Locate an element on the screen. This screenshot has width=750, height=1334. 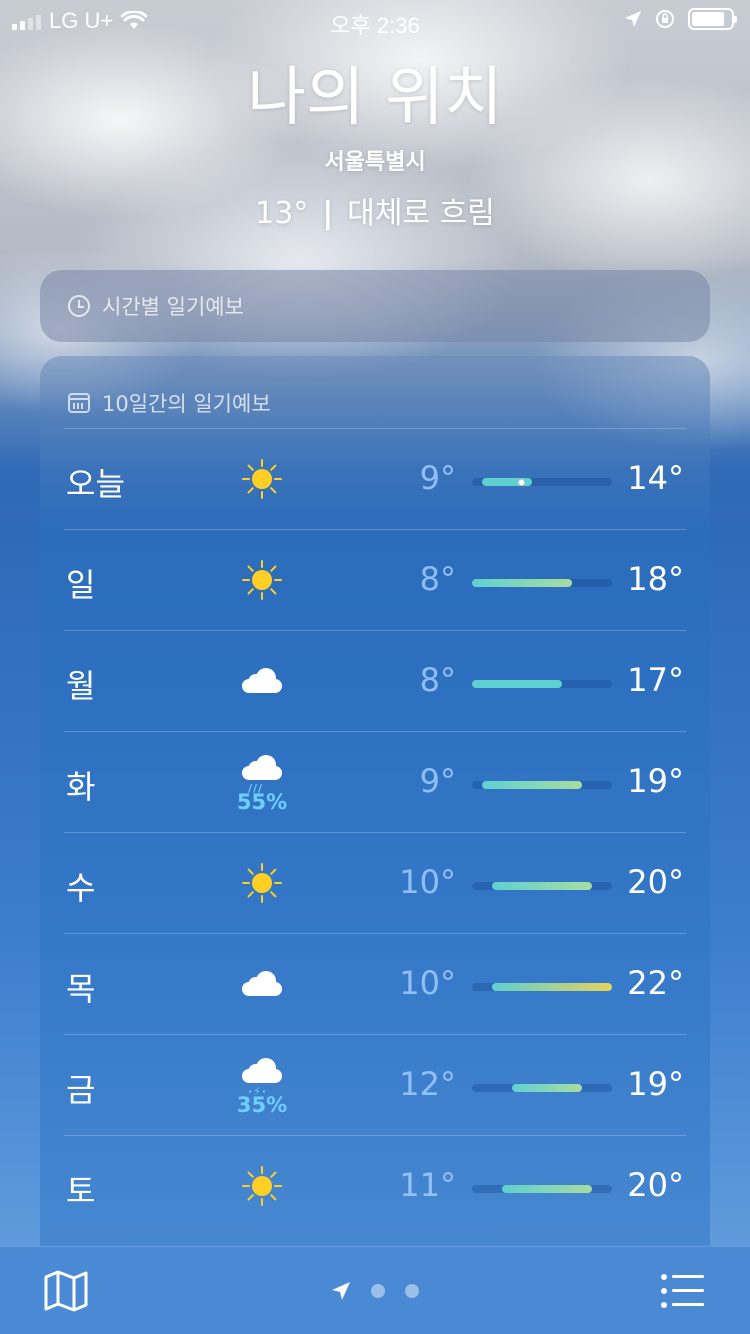
forecast-row: 토 11° 20° is located at coordinates (375, 1185).